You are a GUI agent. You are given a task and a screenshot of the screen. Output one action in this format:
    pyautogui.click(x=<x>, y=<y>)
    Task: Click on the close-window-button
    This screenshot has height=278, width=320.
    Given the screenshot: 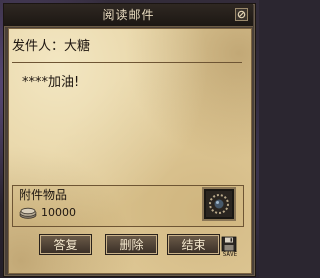 What is the action you would take?
    pyautogui.click(x=241, y=14)
    